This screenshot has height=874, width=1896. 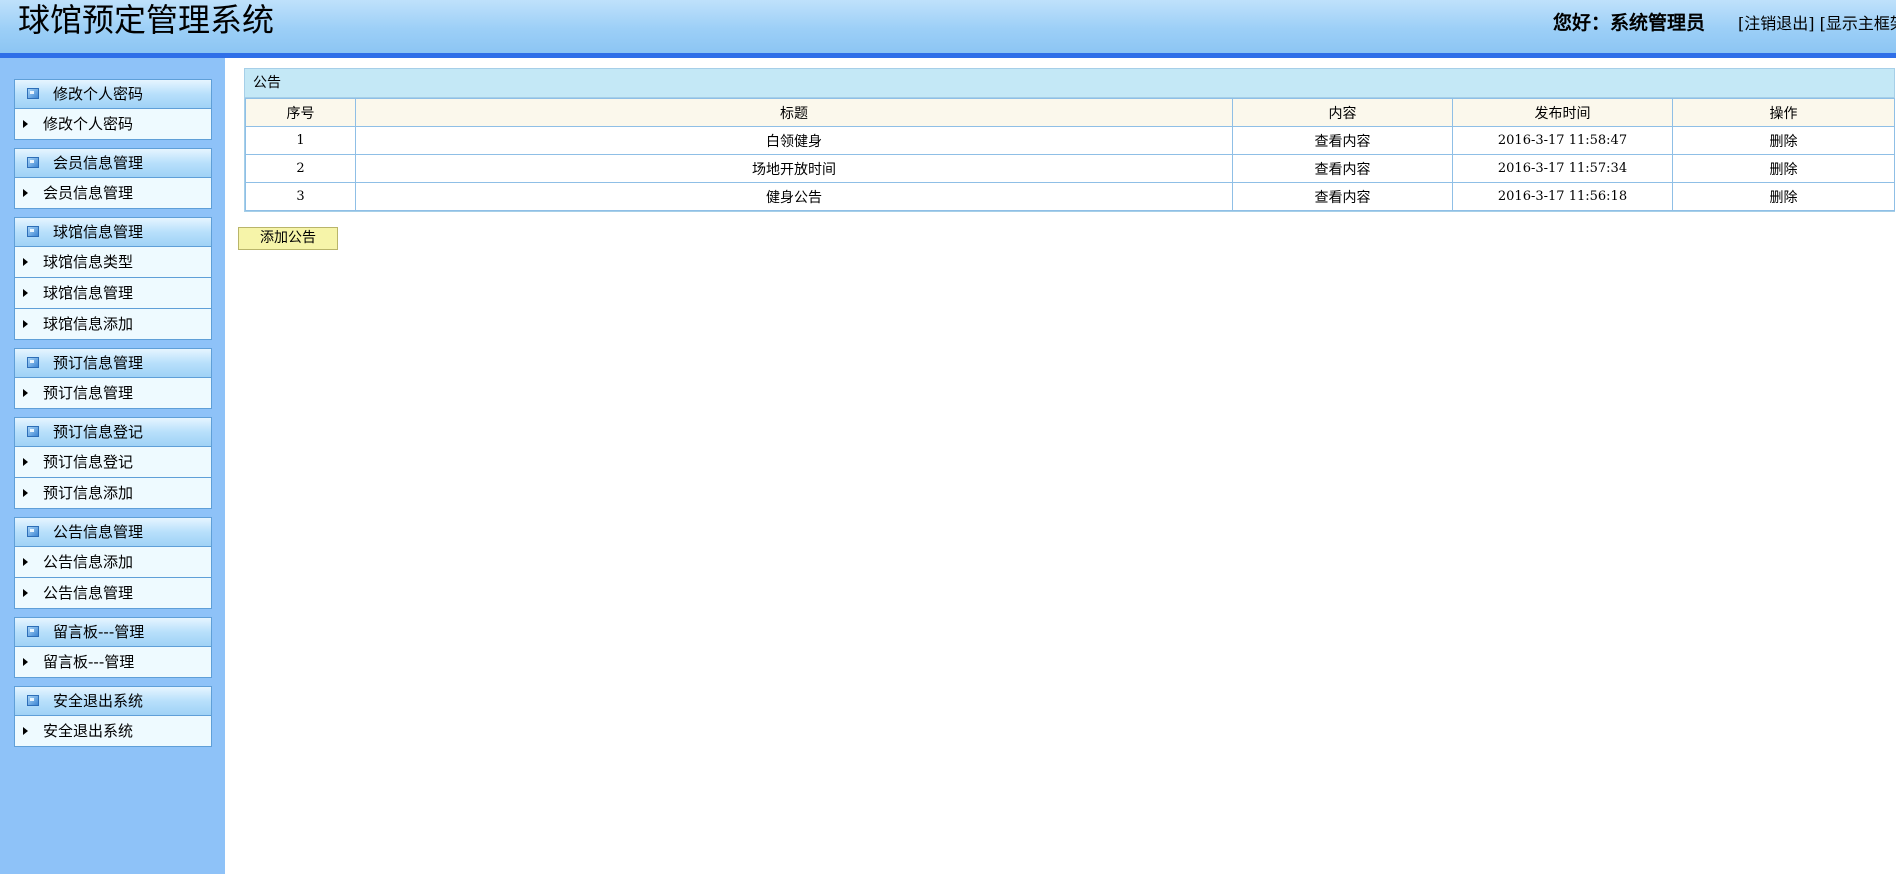 I want to click on sidebar-item-label: 球馆信息添加, so click(x=88, y=324).